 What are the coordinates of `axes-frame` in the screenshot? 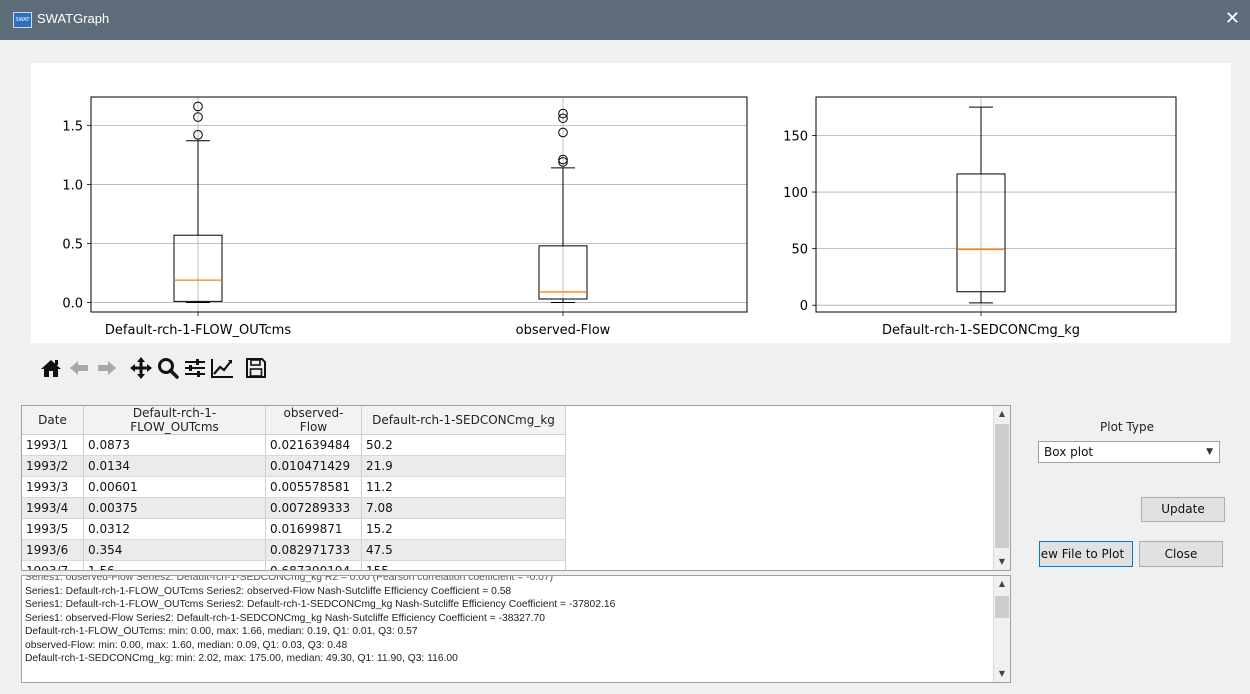 It's located at (996, 204).